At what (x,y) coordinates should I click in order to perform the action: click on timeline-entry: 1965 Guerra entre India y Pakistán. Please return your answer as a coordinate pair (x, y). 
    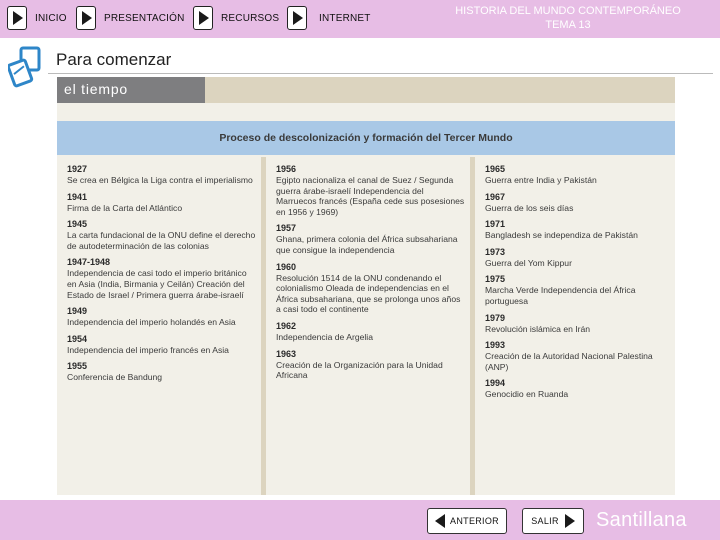
    Looking at the image, I should click on (580, 174).